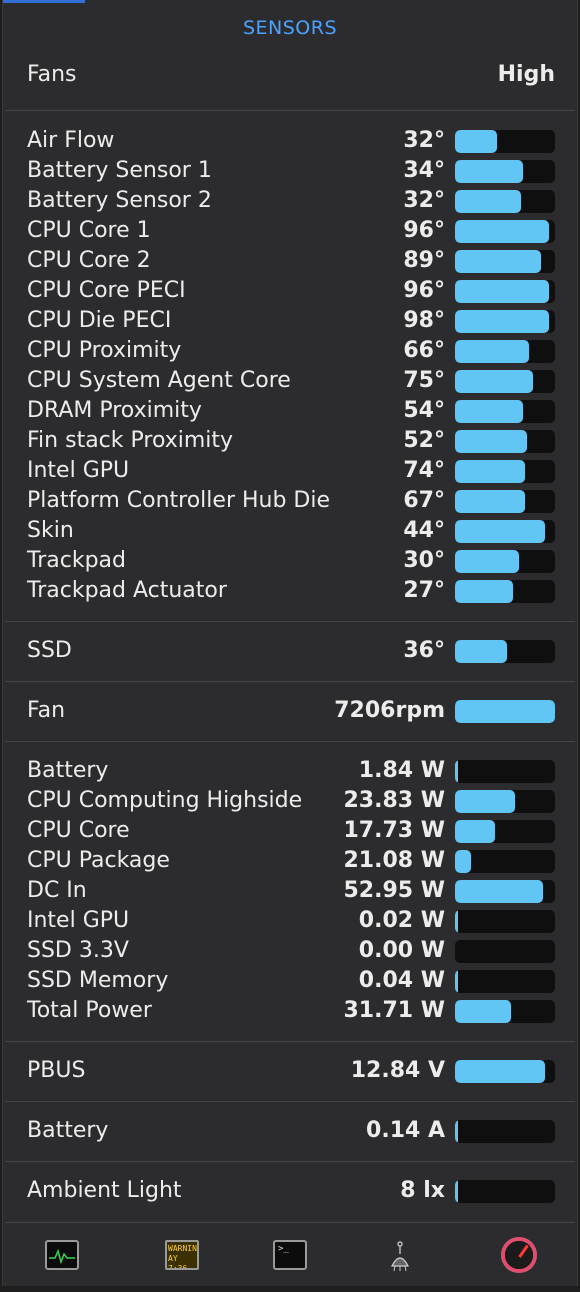  What do you see at coordinates (165, 800) in the screenshot?
I see `sensor-name: CPU Computing Highside` at bounding box center [165, 800].